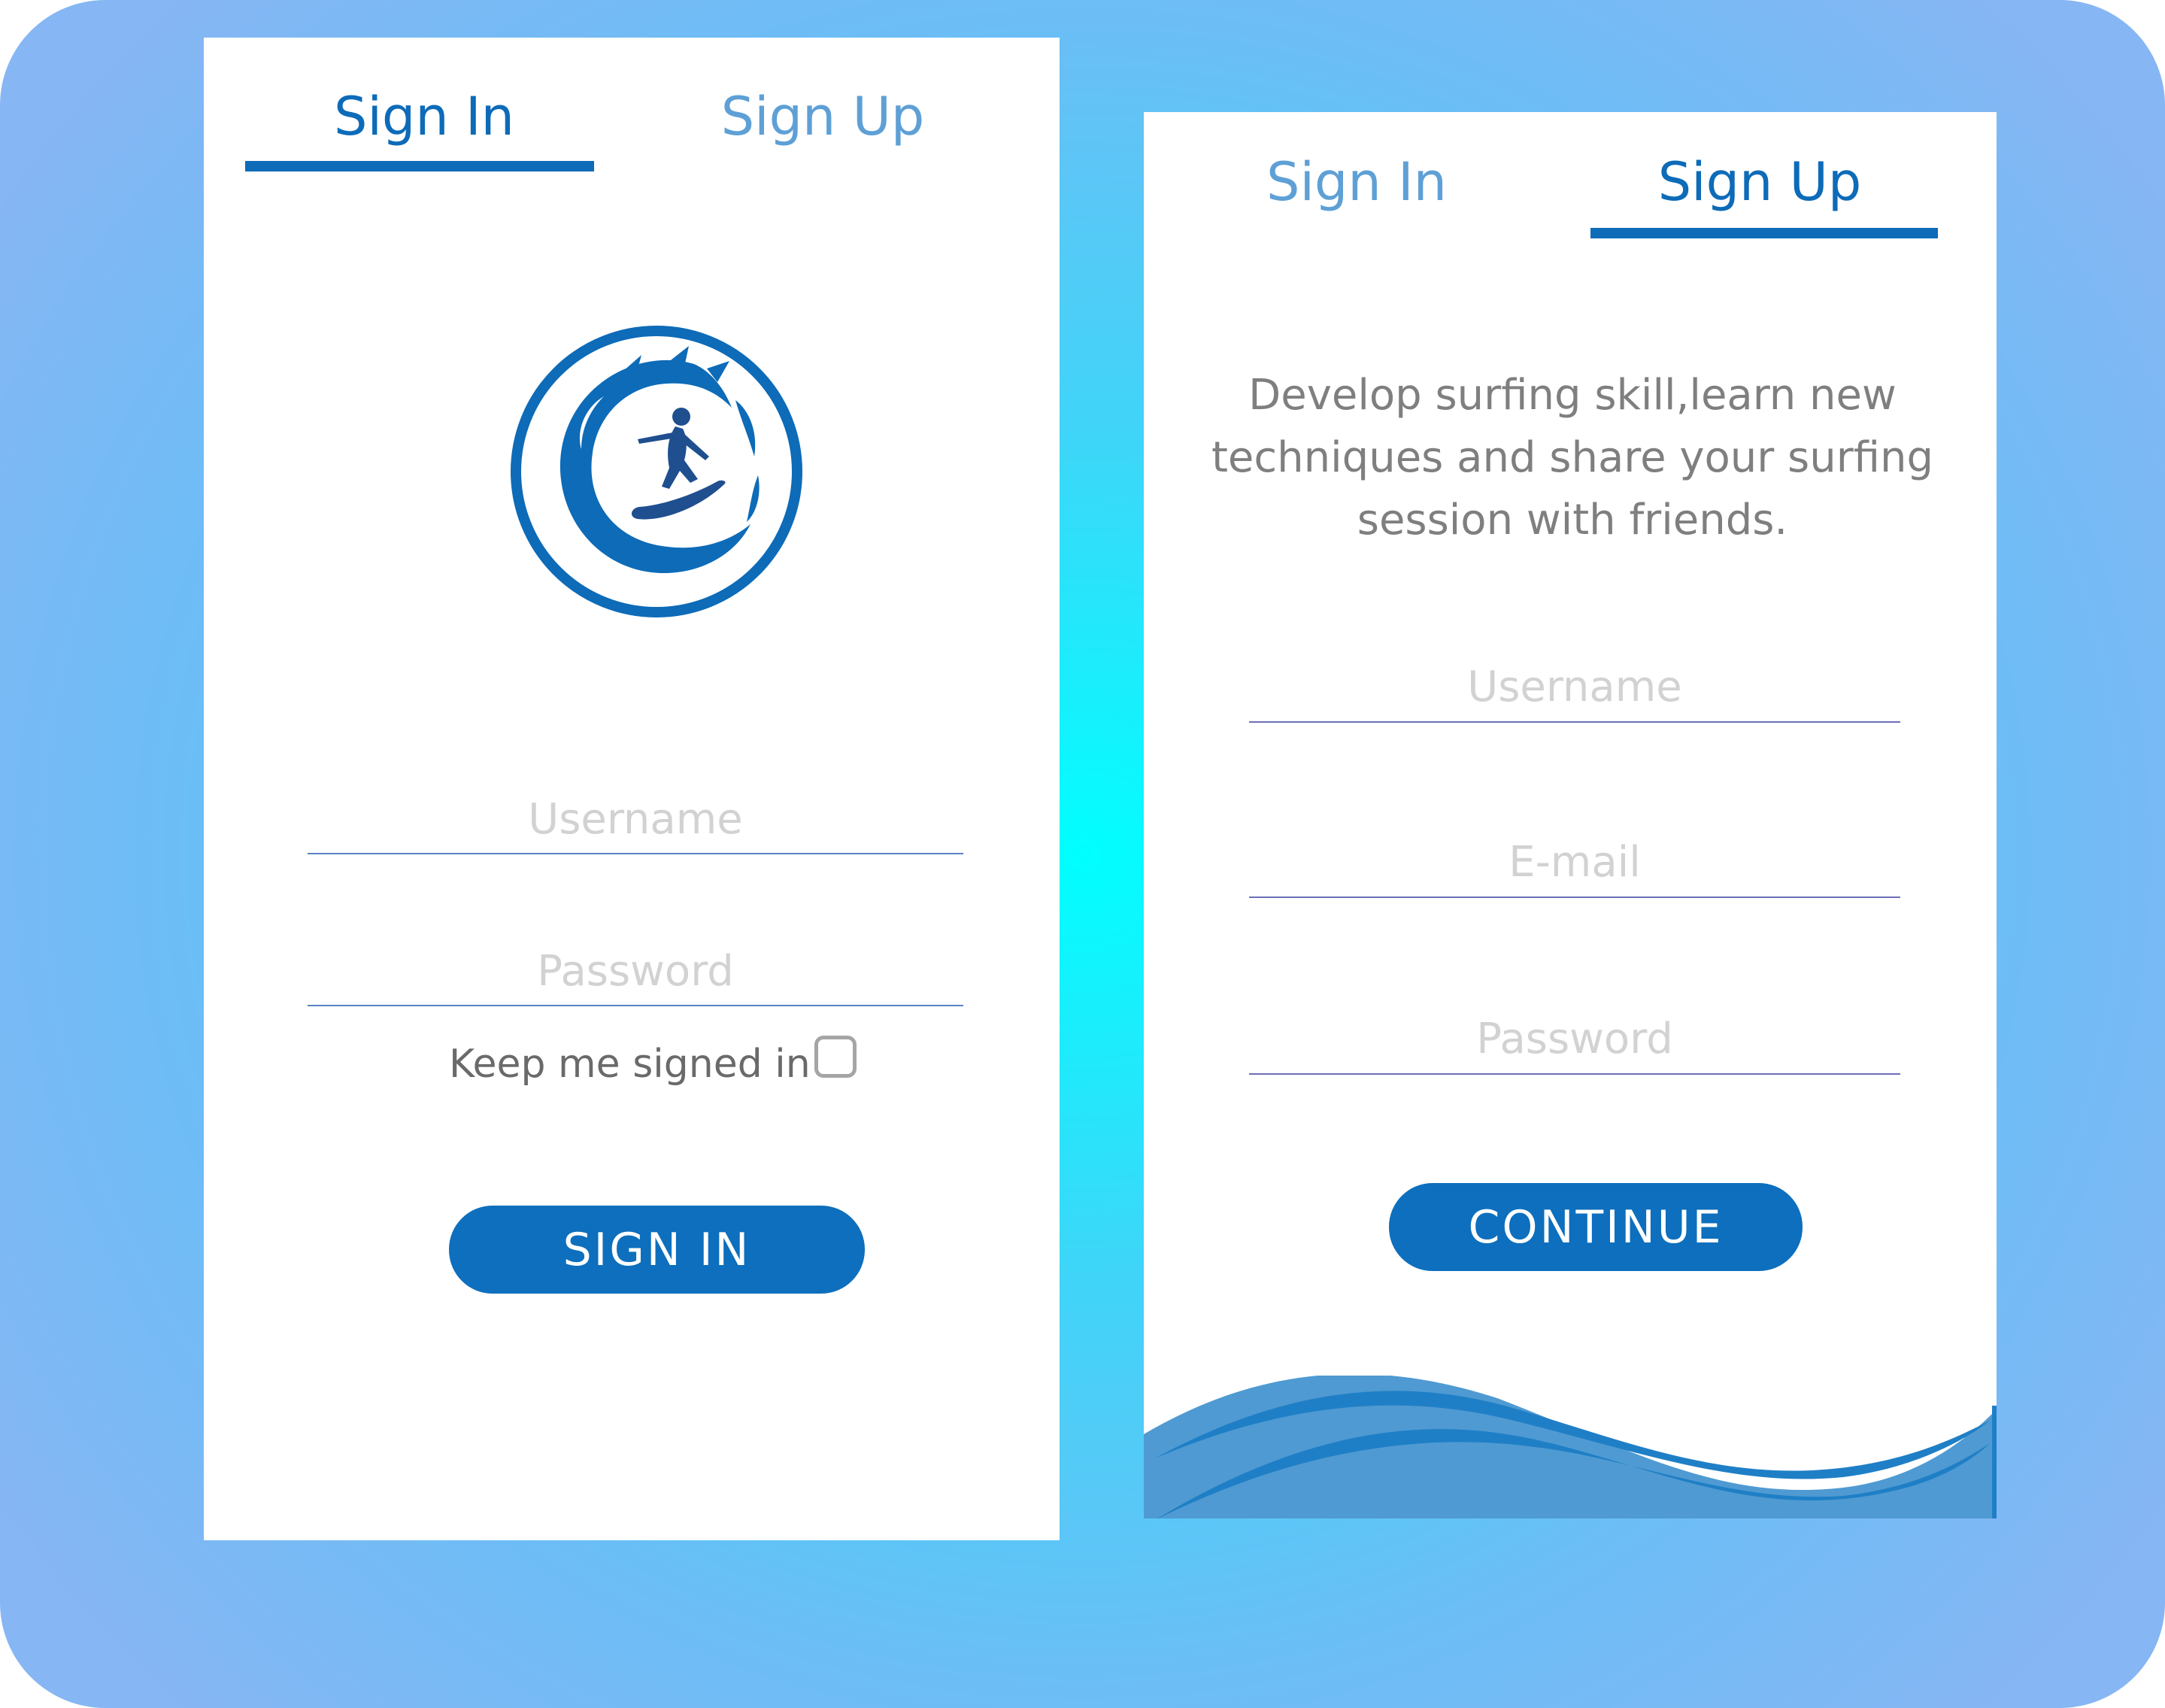 This screenshot has height=1708, width=2165. Describe the element at coordinates (1570, 1447) in the screenshot. I see `ocean-waves-icon` at that location.